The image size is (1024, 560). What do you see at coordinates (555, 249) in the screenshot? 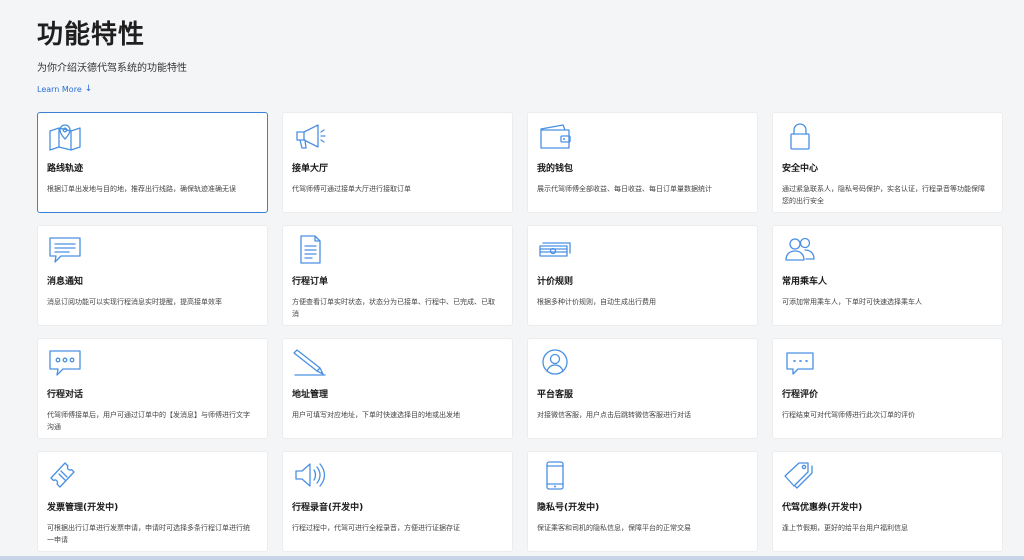
I see `money-icon` at bounding box center [555, 249].